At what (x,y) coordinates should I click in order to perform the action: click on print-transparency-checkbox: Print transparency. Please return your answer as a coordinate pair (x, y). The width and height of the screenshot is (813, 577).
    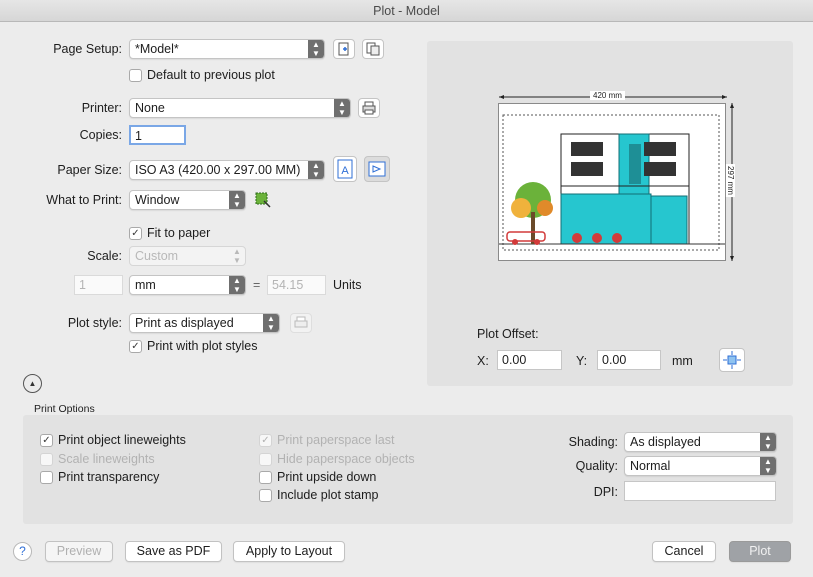
    Looking at the image, I should click on (99, 477).